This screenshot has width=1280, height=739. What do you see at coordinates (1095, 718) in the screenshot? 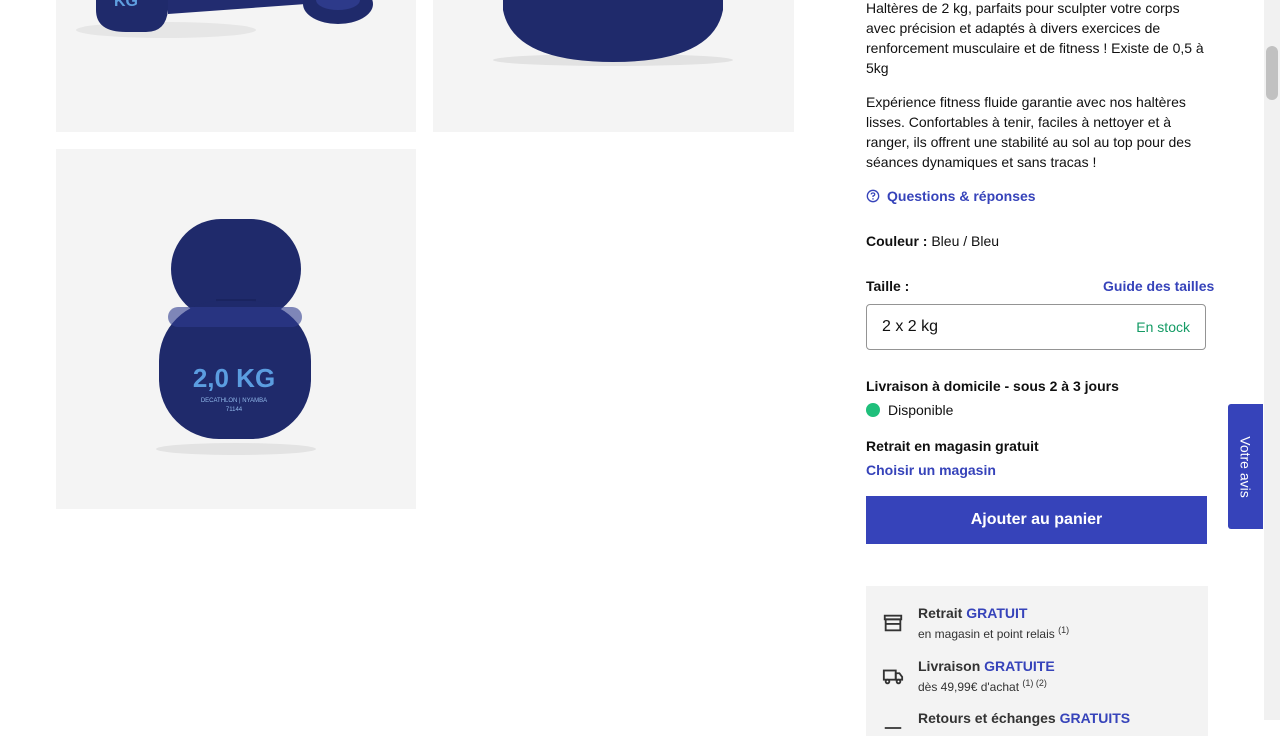
I see `benefit-accent: GRATUITS` at bounding box center [1095, 718].